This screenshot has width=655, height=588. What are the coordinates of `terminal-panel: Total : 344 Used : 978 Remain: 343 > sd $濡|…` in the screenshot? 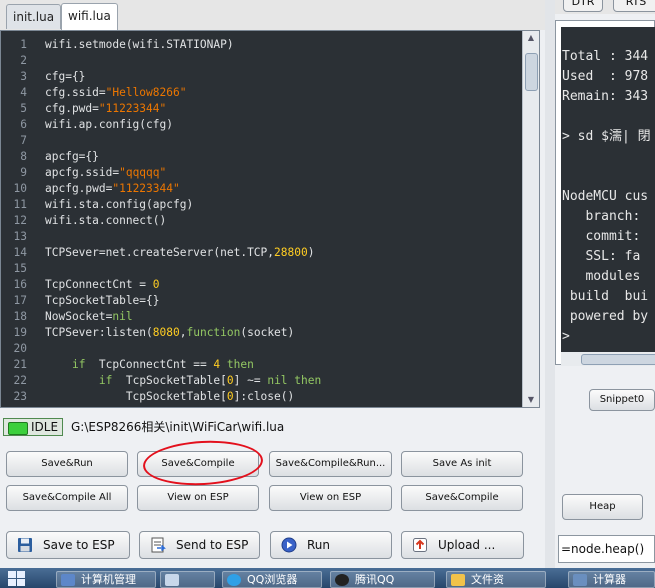 It's located at (605, 193).